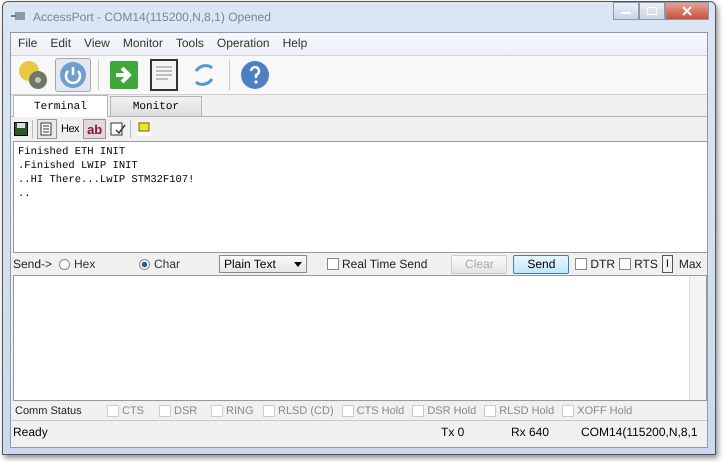  What do you see at coordinates (667, 264) in the screenshot?
I see `toggle-button: I` at bounding box center [667, 264].